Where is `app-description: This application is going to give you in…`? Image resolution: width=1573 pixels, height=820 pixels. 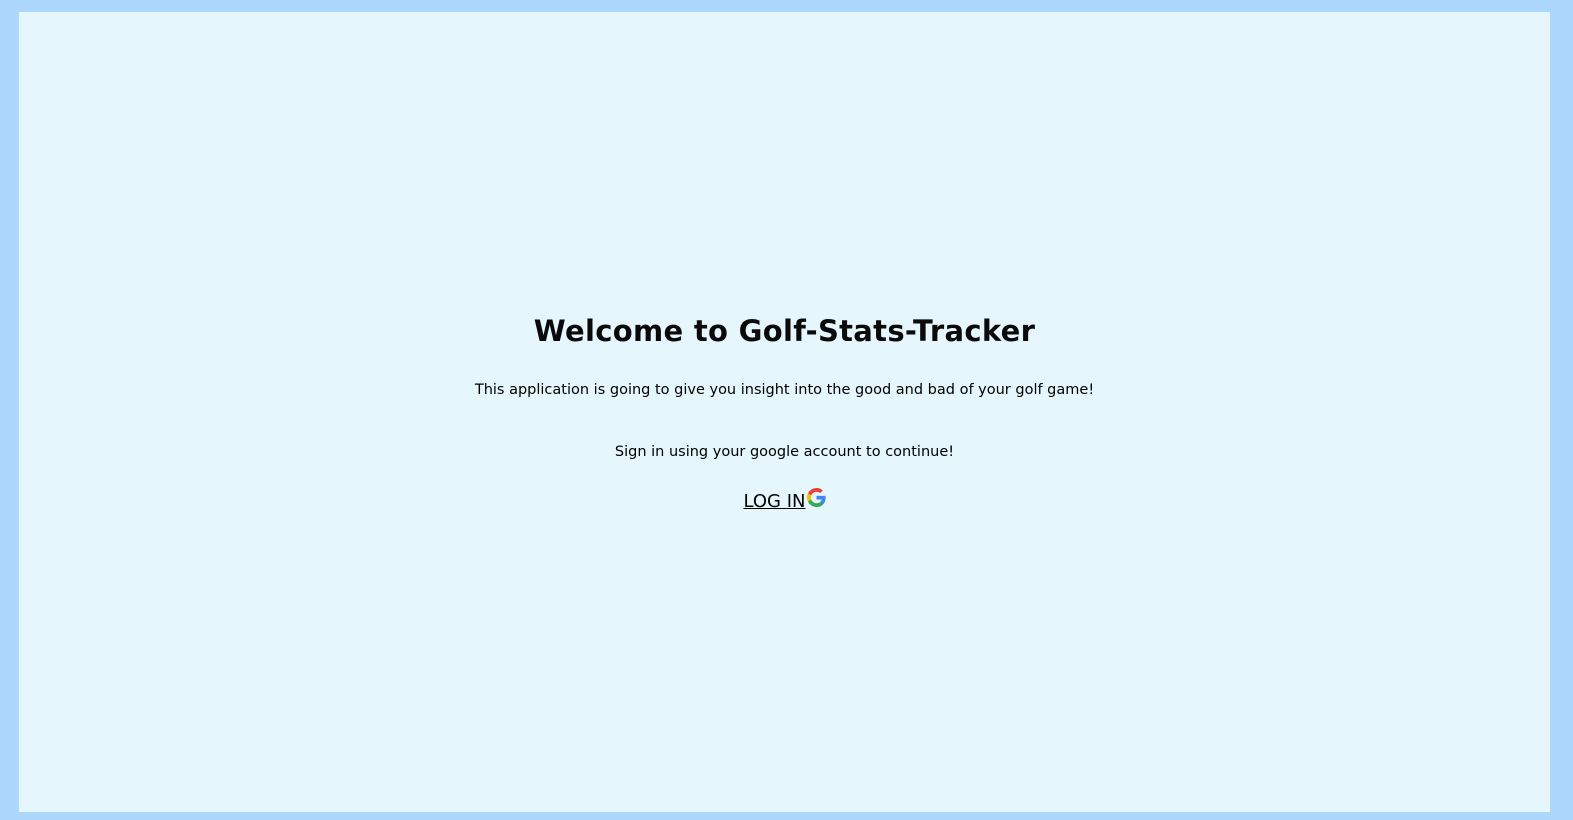 app-description: This application is going to give you in… is located at coordinates (784, 390).